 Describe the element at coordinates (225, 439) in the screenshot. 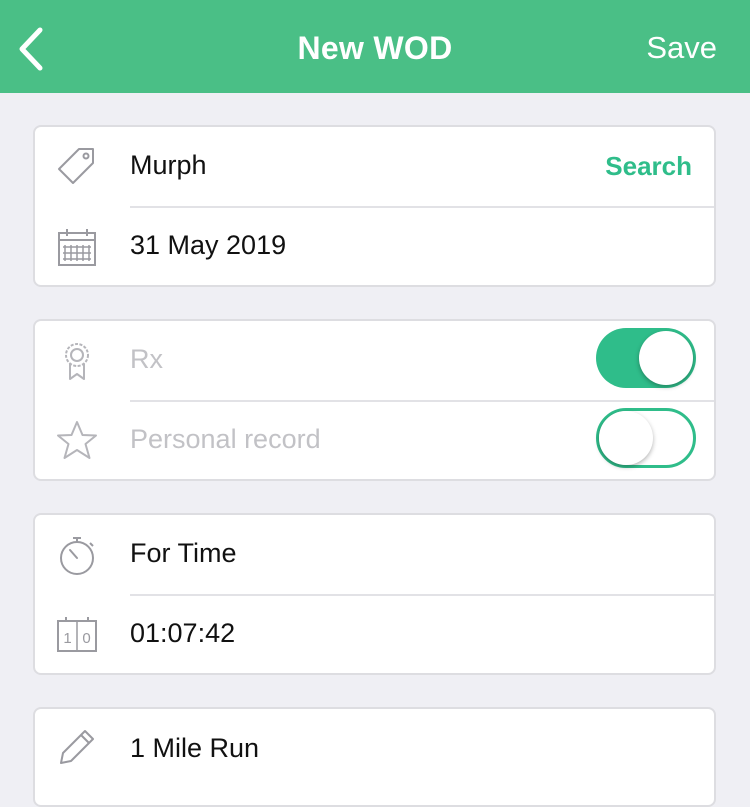

I see `personal-record-label: Personal record` at that location.